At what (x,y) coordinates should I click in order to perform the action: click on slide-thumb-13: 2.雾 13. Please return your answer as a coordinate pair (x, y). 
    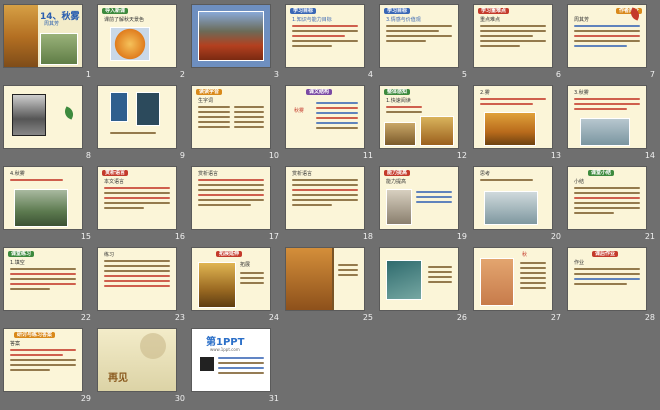
    Looking at the image, I should click on (519, 124).